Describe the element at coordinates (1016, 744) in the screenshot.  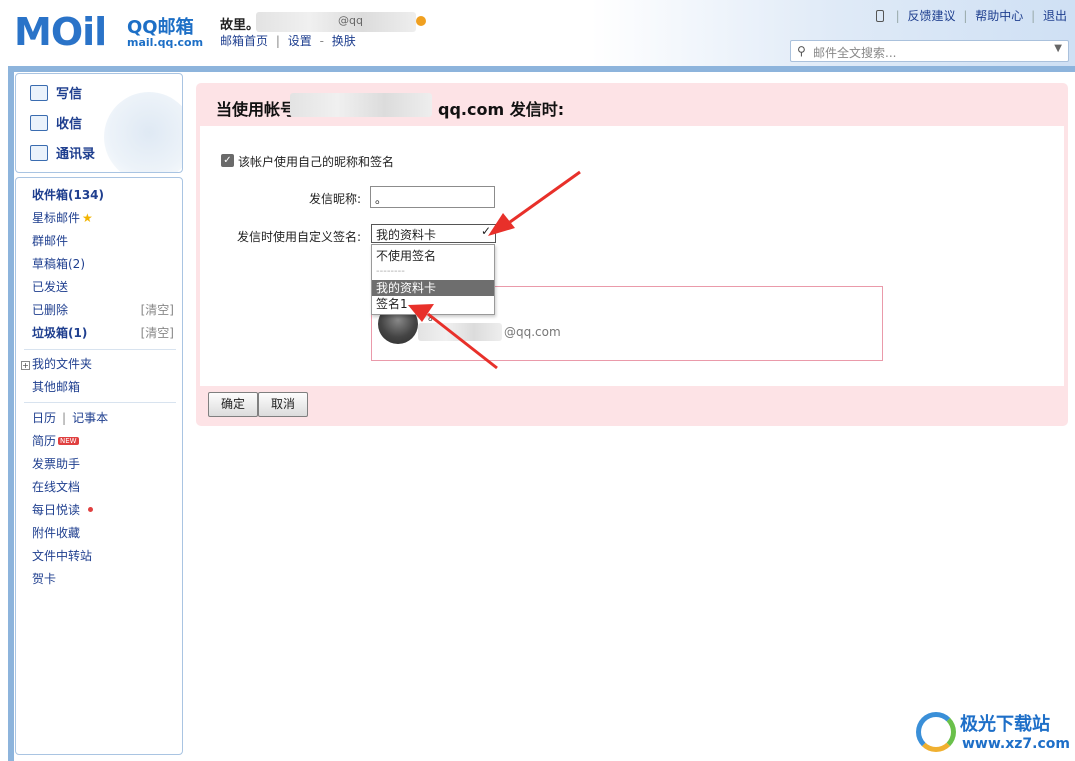
I see `watermark-url: www.xz7.com` at that location.